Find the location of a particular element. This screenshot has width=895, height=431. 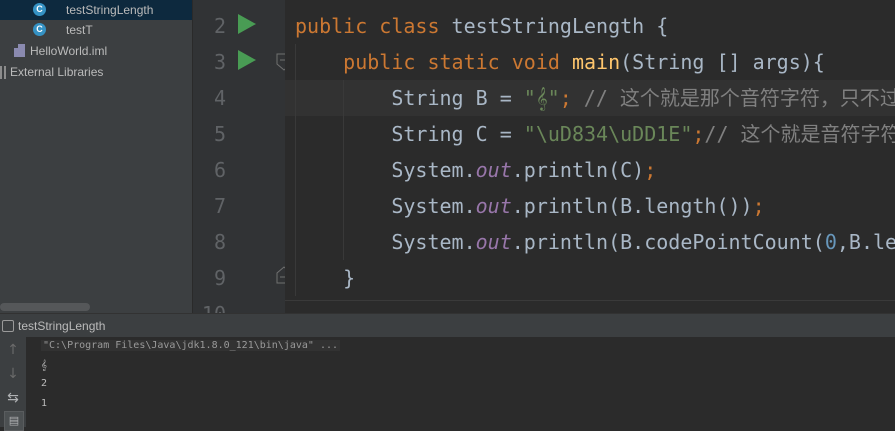

gutter-divider is located at coordinates (192, 156).